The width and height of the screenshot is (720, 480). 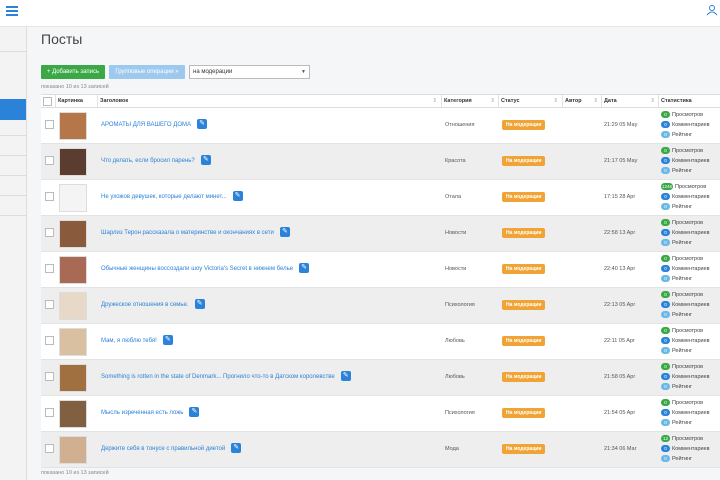 I want to click on col-title: Заголовок ⇕, so click(x=268, y=101).